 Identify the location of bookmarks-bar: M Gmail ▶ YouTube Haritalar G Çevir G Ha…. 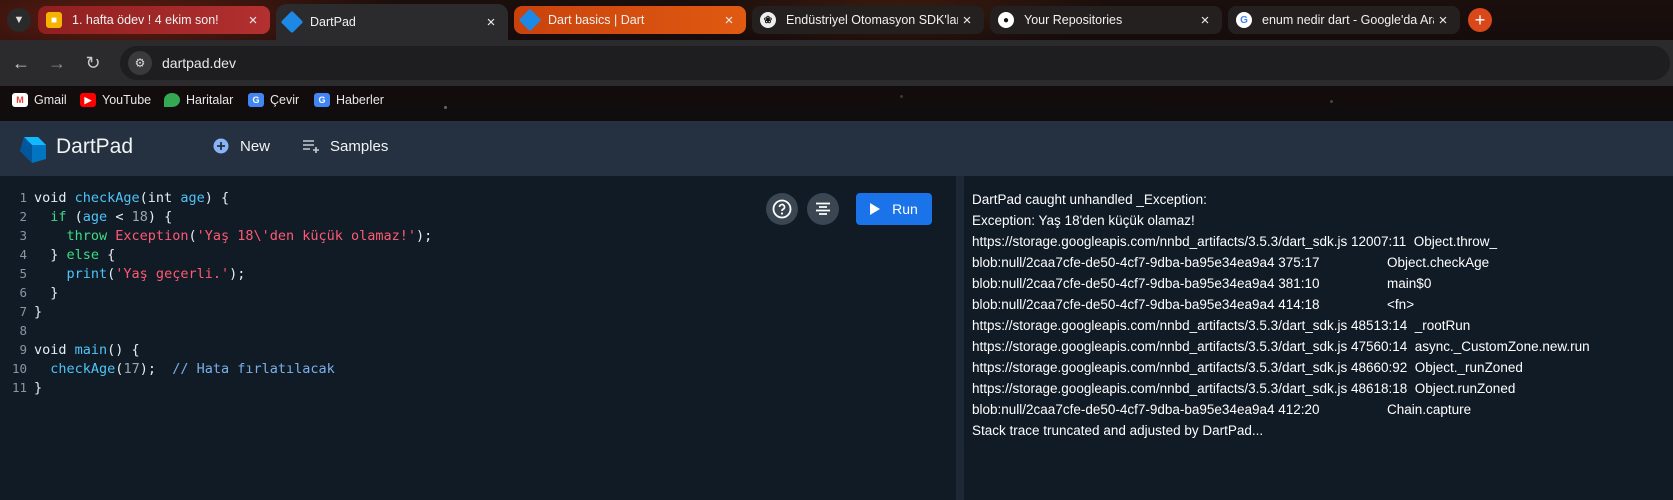
(836, 103).